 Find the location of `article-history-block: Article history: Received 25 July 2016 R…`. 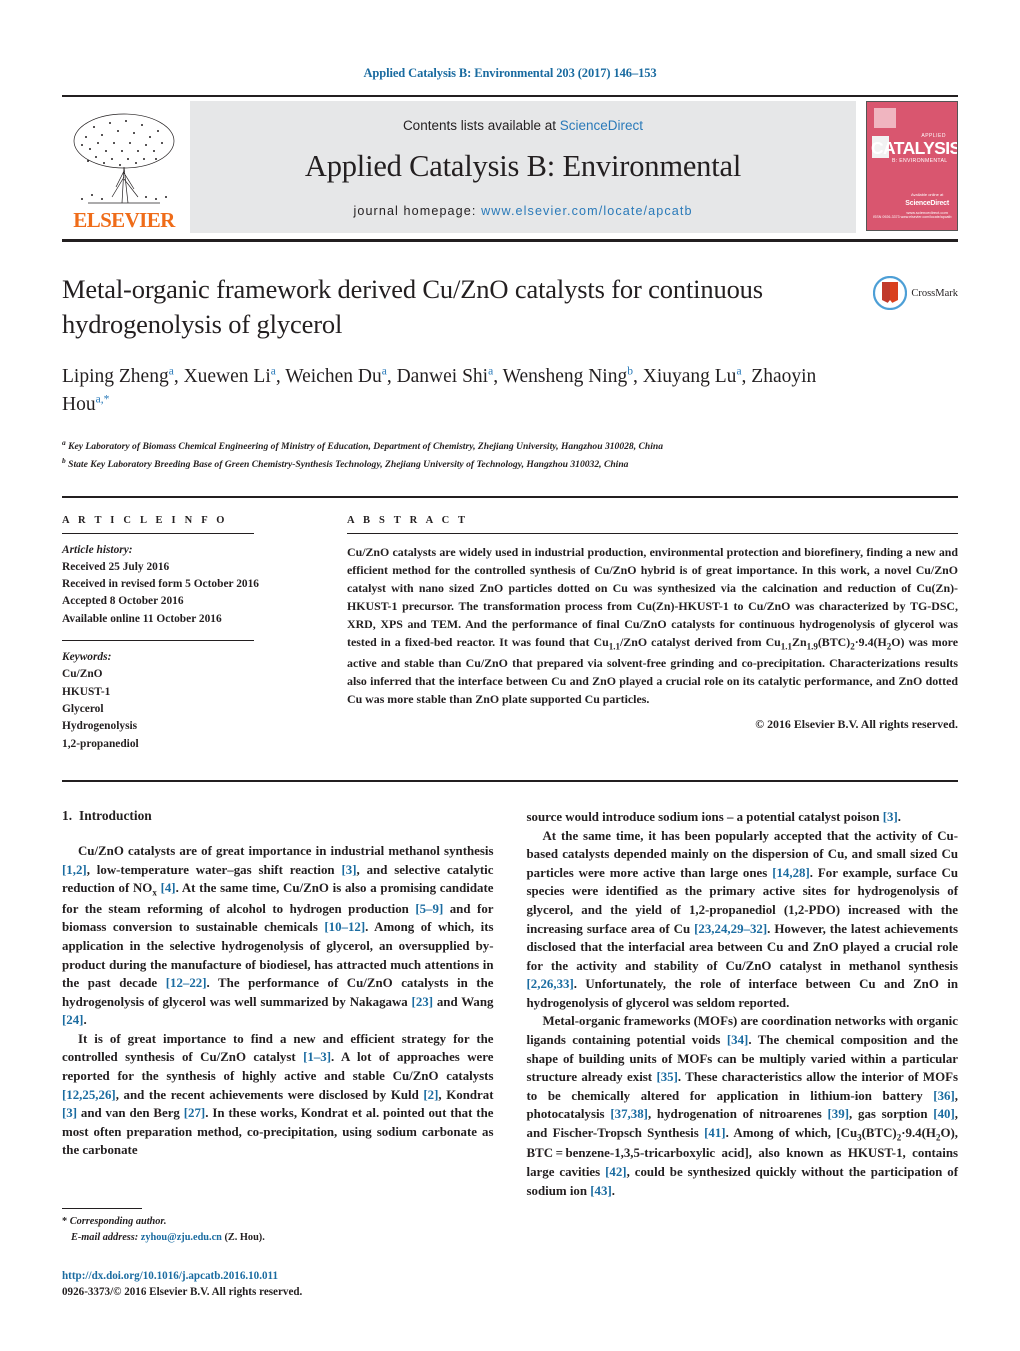

article-history-block: Article history: Received 25 July 2016 R… is located at coordinates (194, 585).